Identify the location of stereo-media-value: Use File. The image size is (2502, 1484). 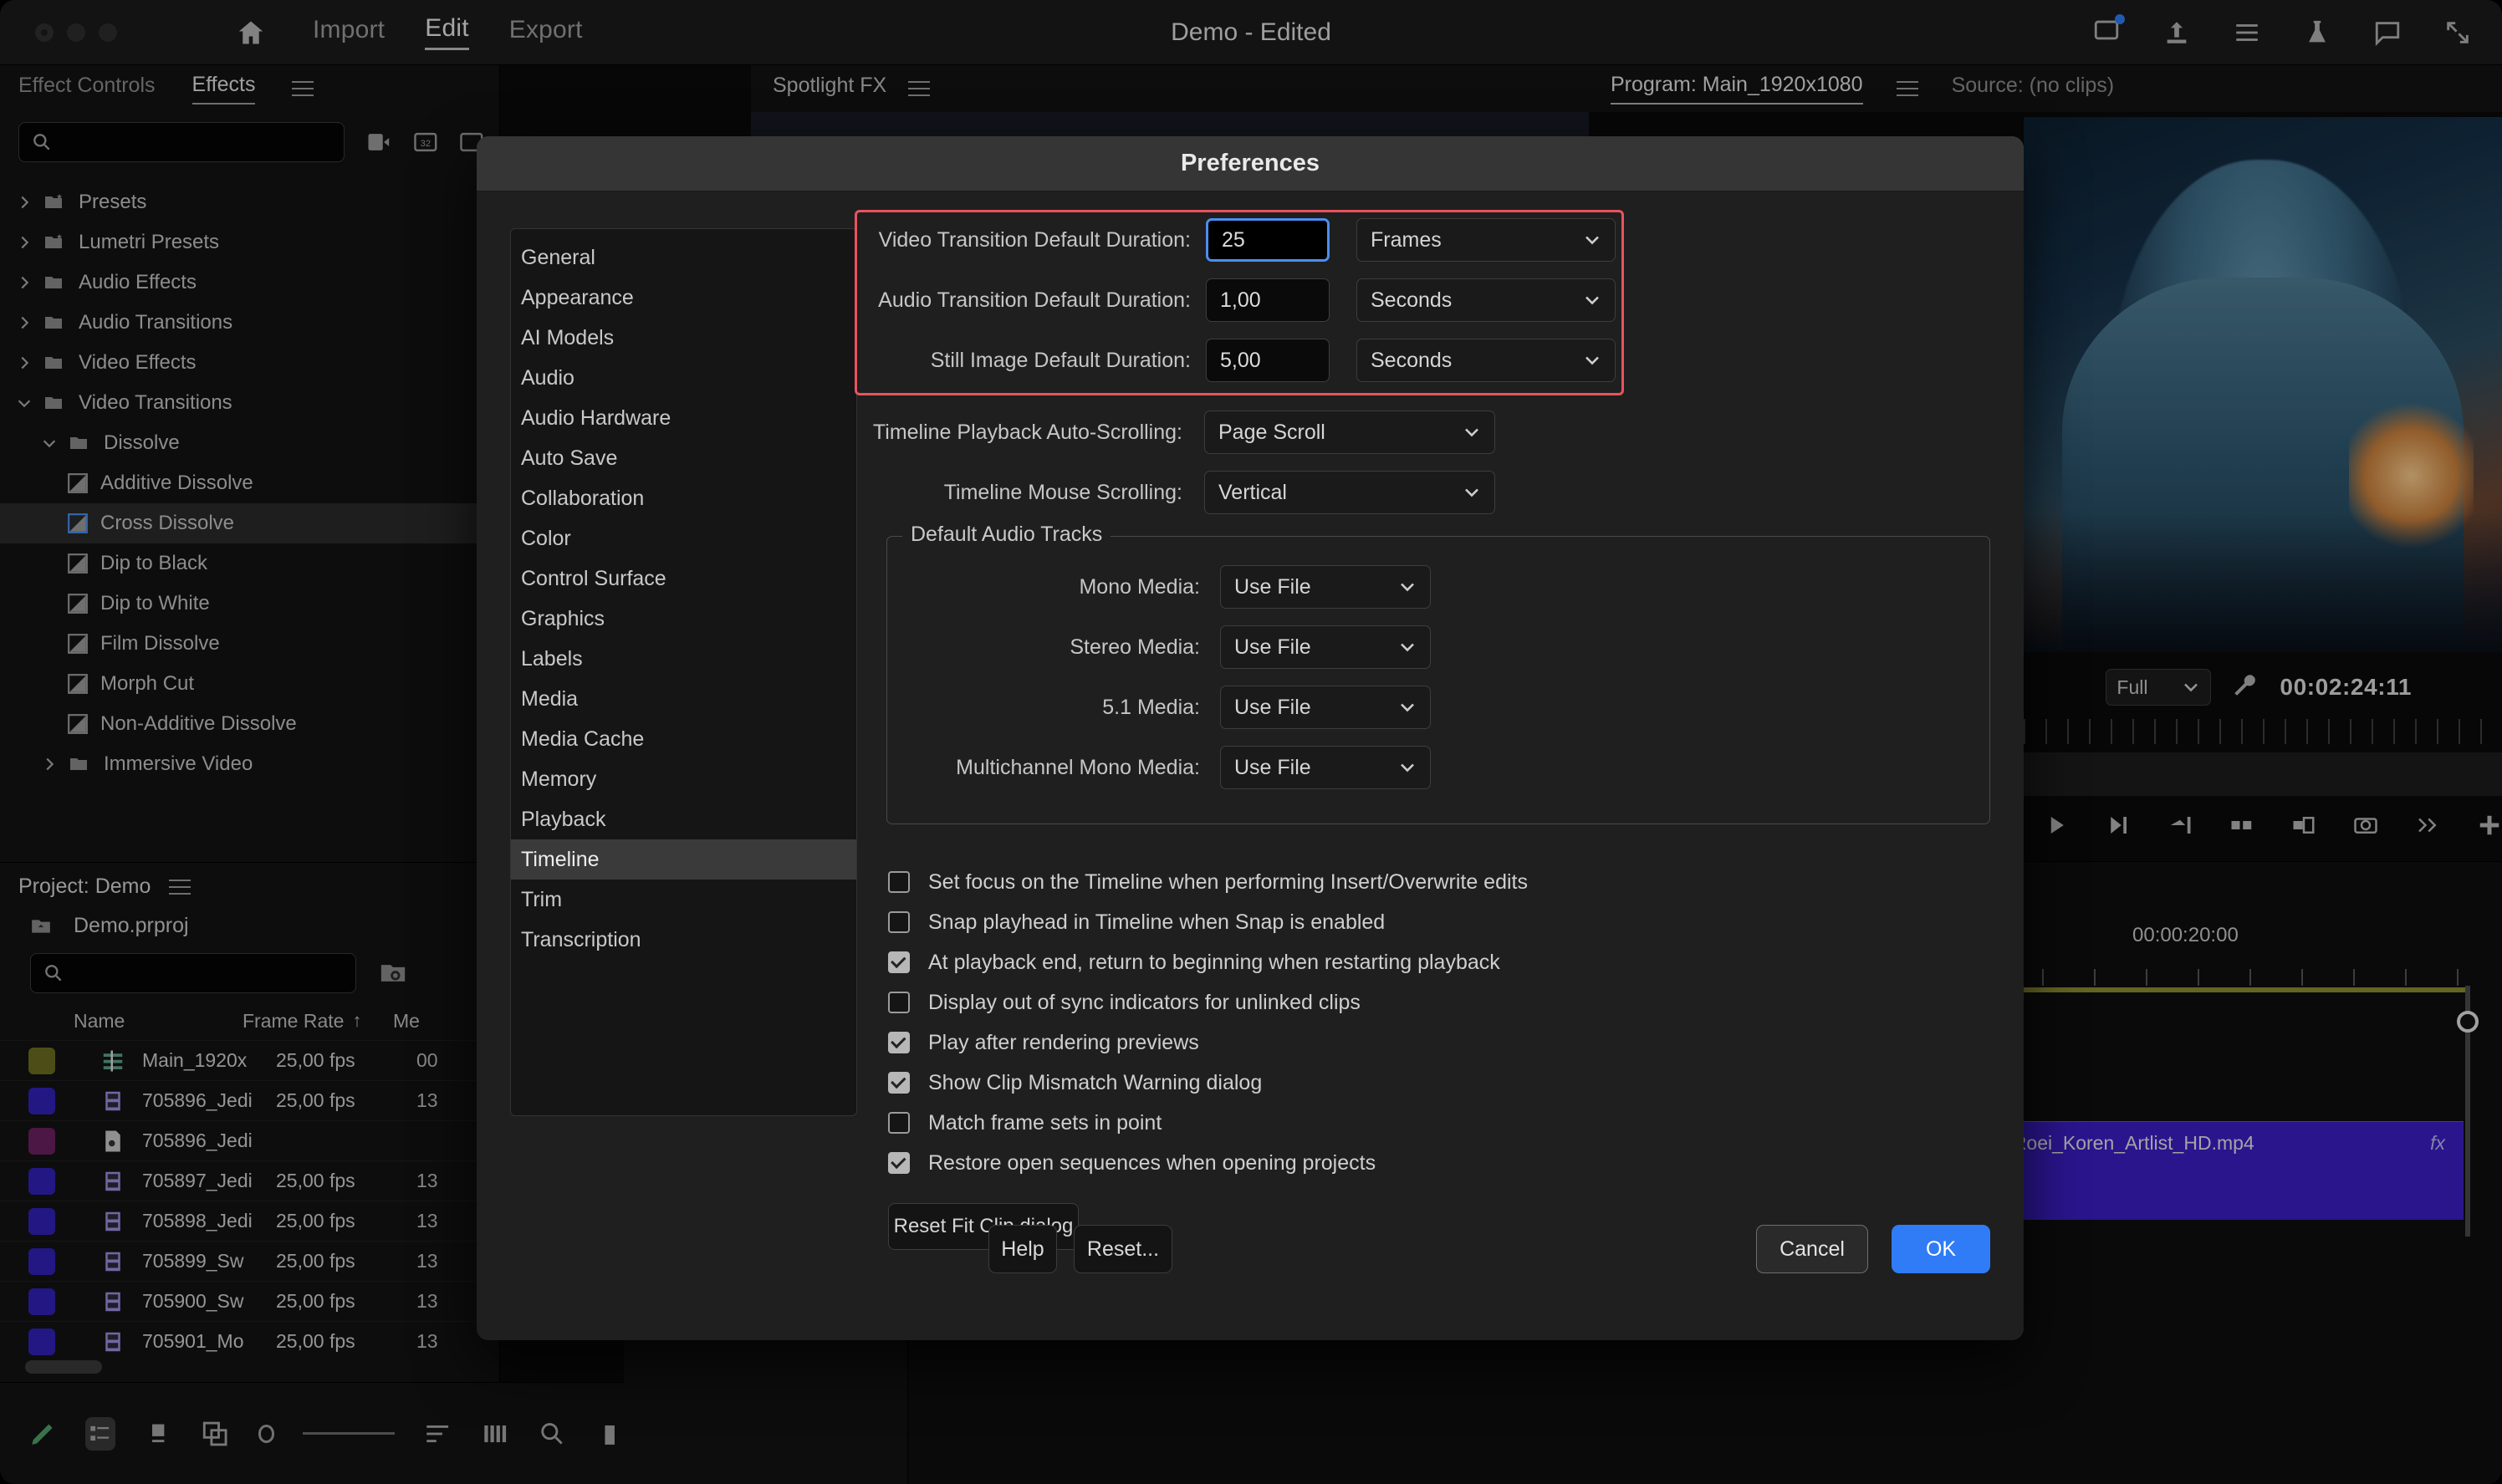
(1272, 647).